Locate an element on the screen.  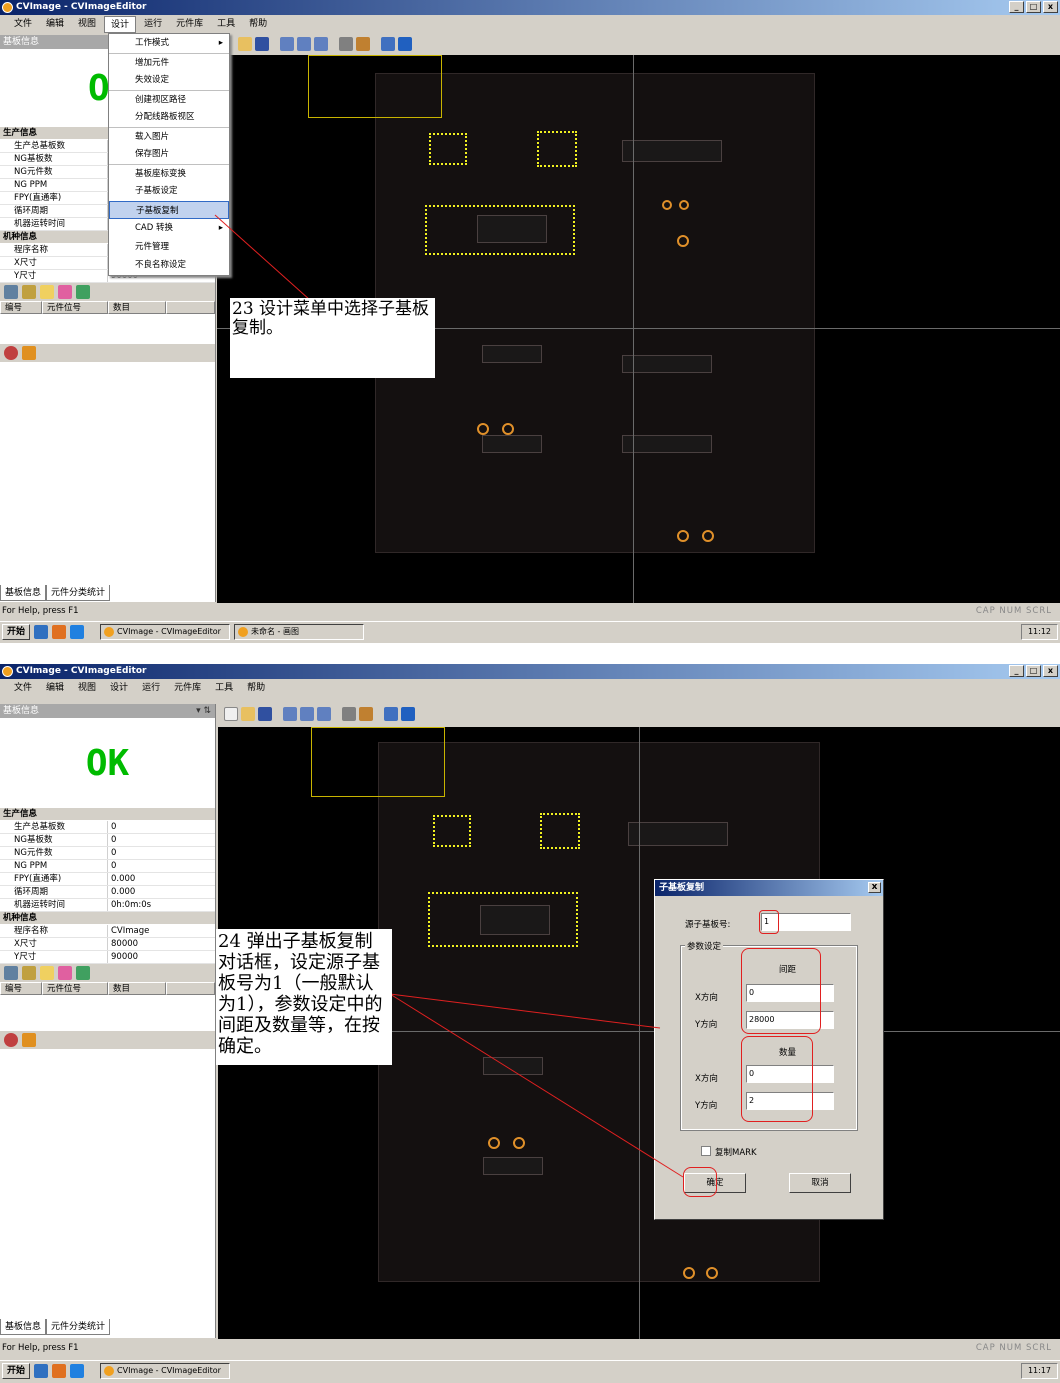
prop-row: NG元件数 0 is located at coordinates (107, 853).